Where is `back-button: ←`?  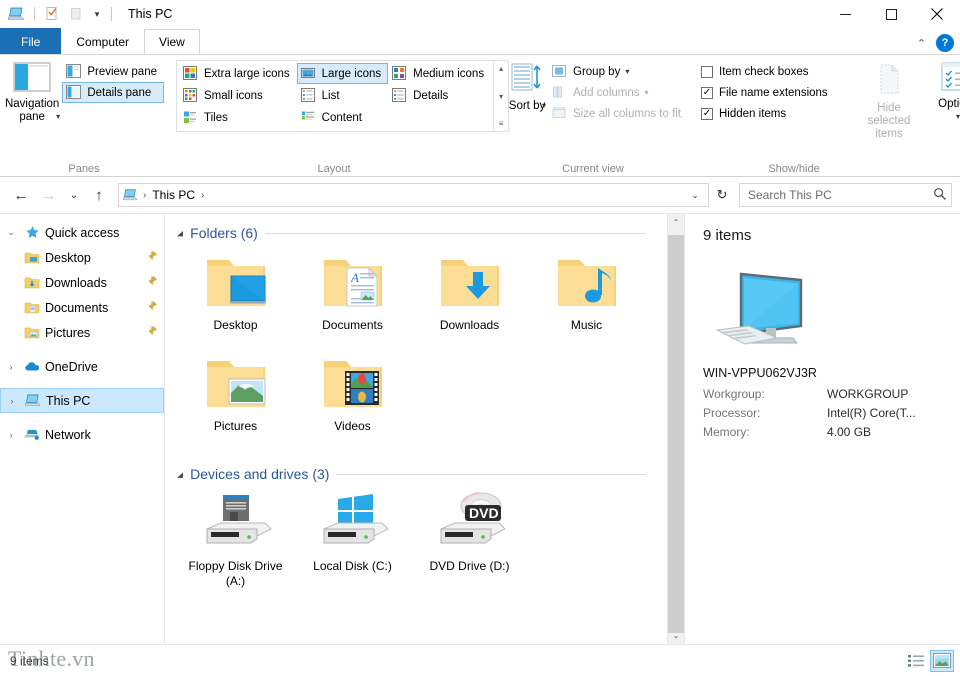 back-button: ← is located at coordinates (21, 195).